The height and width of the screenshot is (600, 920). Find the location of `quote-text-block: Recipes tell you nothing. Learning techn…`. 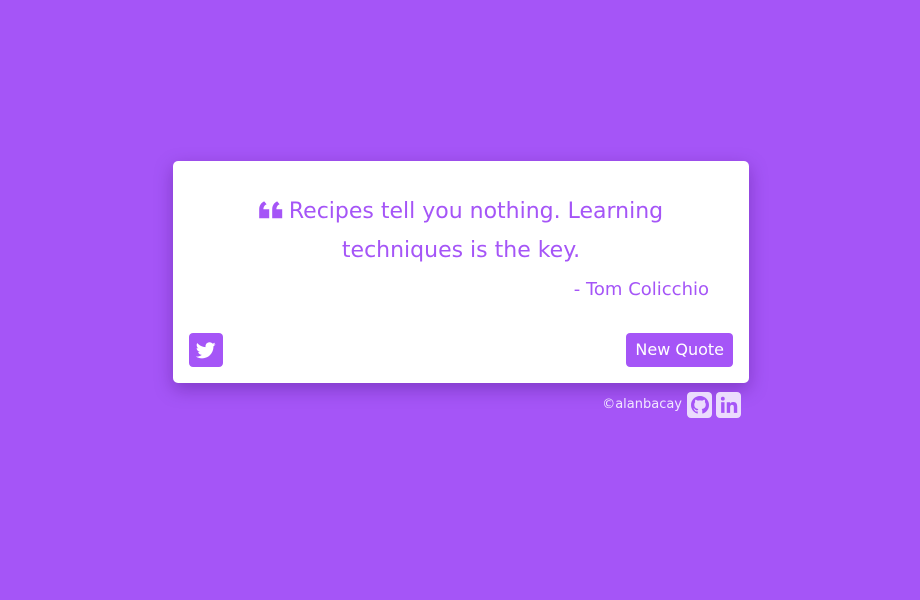

quote-text-block: Recipes tell you nothing. Learning techn… is located at coordinates (461, 231).